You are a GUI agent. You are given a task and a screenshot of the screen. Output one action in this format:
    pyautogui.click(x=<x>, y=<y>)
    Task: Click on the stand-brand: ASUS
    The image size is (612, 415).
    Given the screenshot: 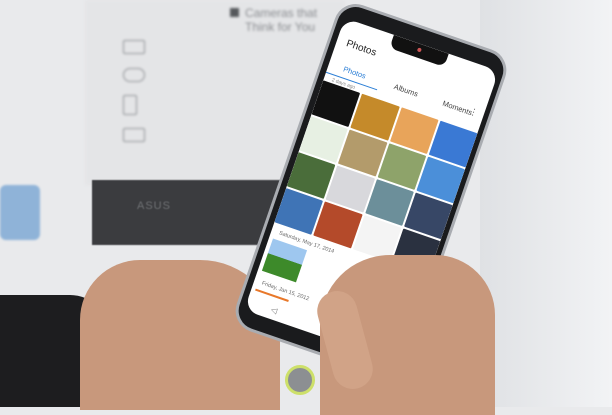 What is the action you would take?
    pyautogui.click(x=154, y=206)
    